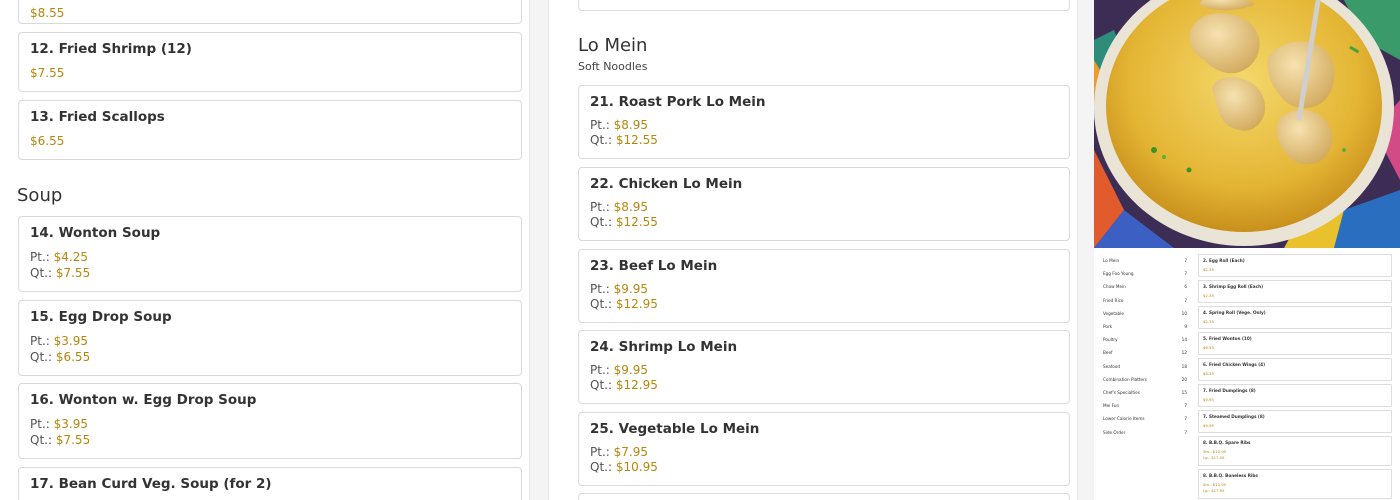 This screenshot has height=500, width=1400. I want to click on preview-item-title: 5. Fried Wonton (10), so click(1227, 338).